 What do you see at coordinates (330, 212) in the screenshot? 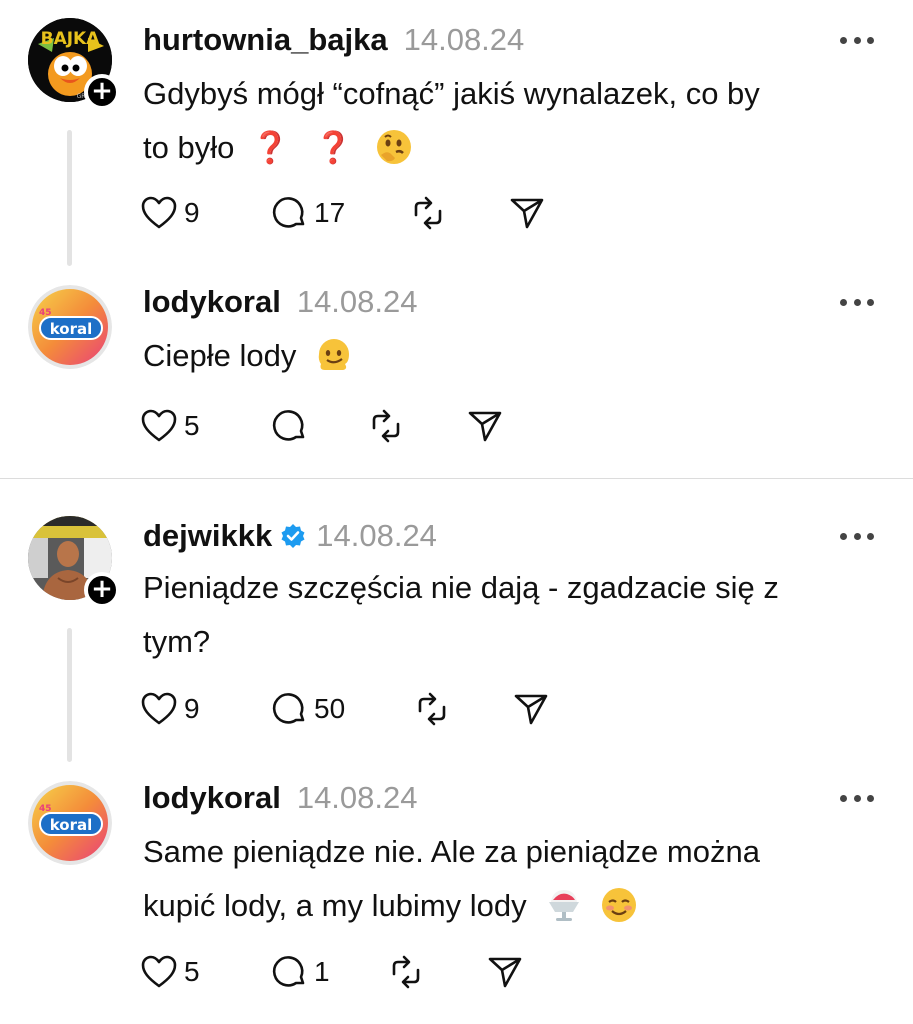
I see `comment-count: 17` at bounding box center [330, 212].